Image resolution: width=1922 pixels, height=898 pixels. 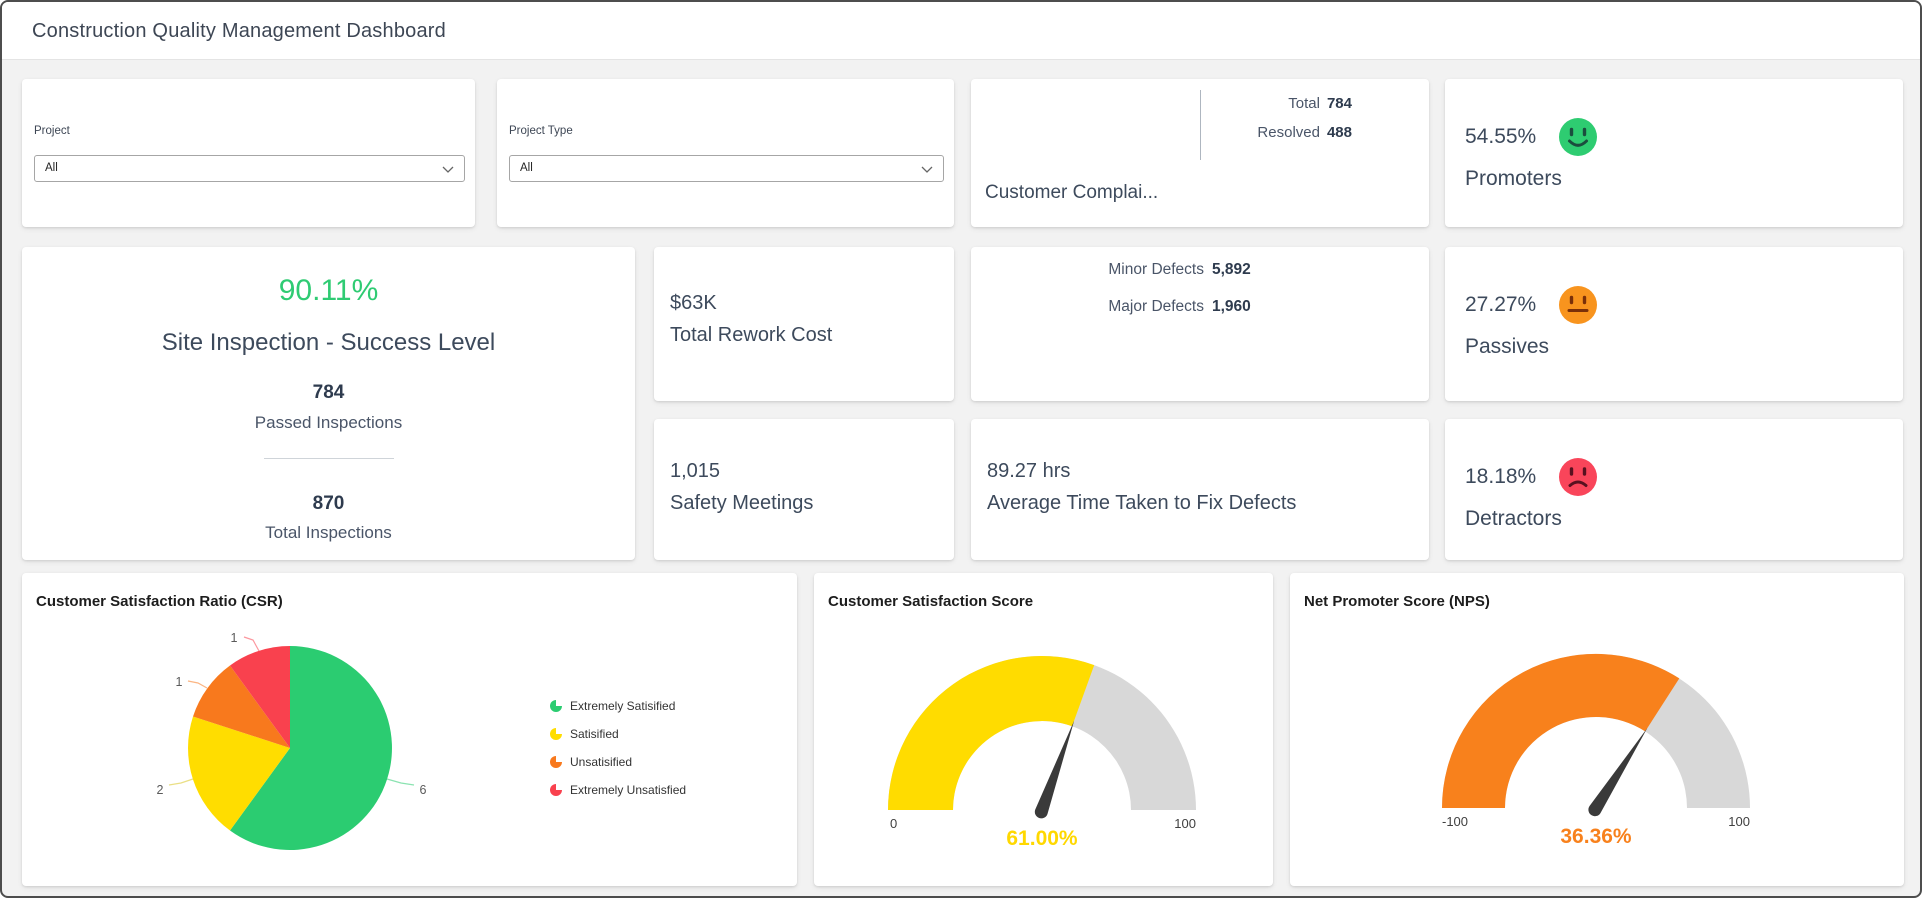 I want to click on csat-gauge-card: Customer Satisfaction Score 0 100 61.00%, so click(x=1043, y=729).